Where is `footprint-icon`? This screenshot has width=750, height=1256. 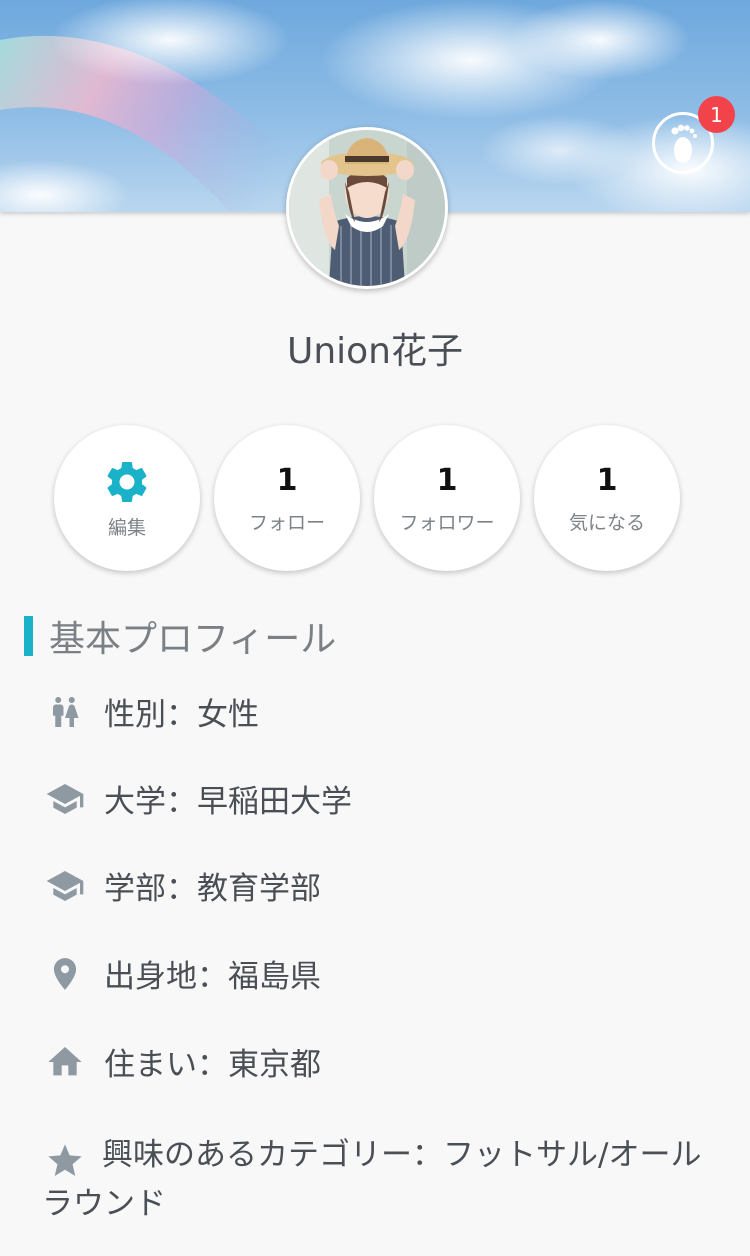
footprint-icon is located at coordinates (684, 143).